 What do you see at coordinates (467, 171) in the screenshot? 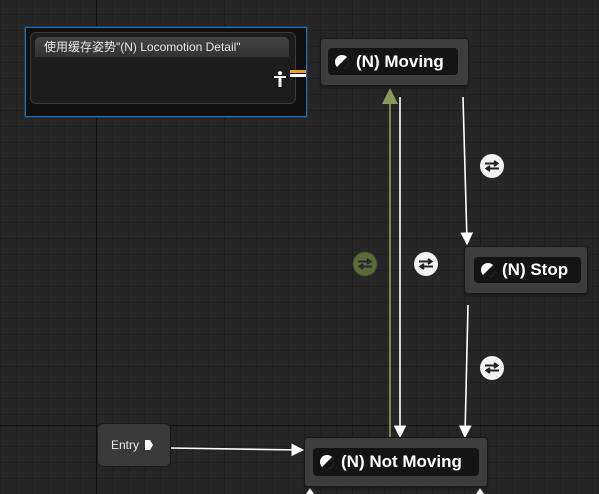
I see `wire-moving-to-stop` at bounding box center [467, 171].